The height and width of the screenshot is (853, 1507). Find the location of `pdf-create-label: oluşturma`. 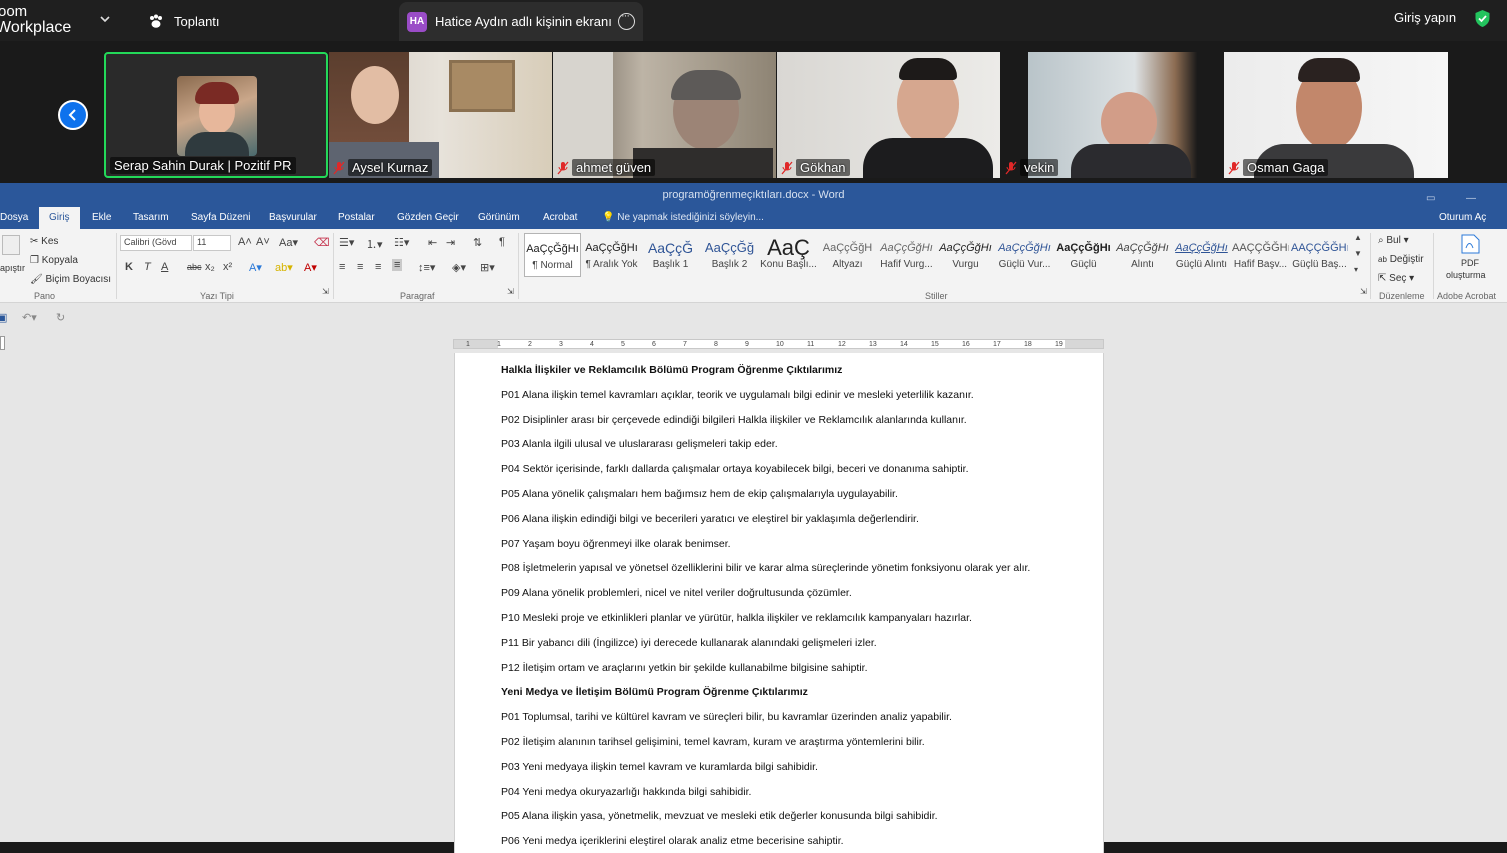

pdf-create-label: oluşturma is located at coordinates (1466, 275).